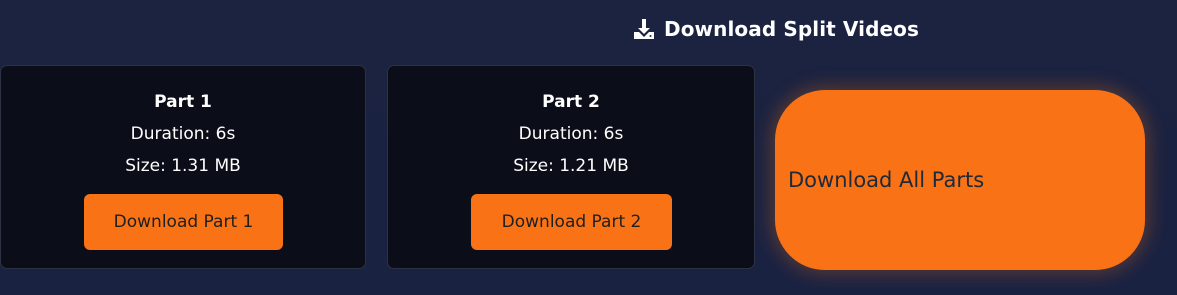 The height and width of the screenshot is (295, 1177). What do you see at coordinates (644, 29) in the screenshot?
I see `download-icon` at bounding box center [644, 29].